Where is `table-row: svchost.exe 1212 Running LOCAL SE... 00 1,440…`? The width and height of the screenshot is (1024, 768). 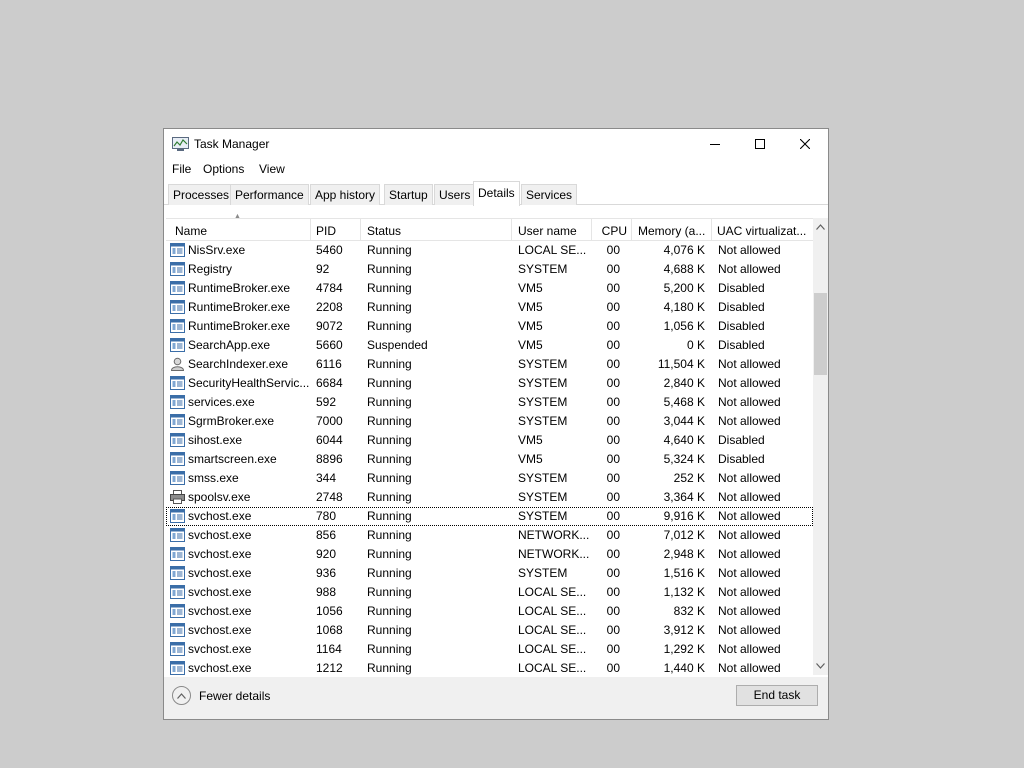
table-row: svchost.exe 1212 Running LOCAL SE... 00 1,440… is located at coordinates (489, 667).